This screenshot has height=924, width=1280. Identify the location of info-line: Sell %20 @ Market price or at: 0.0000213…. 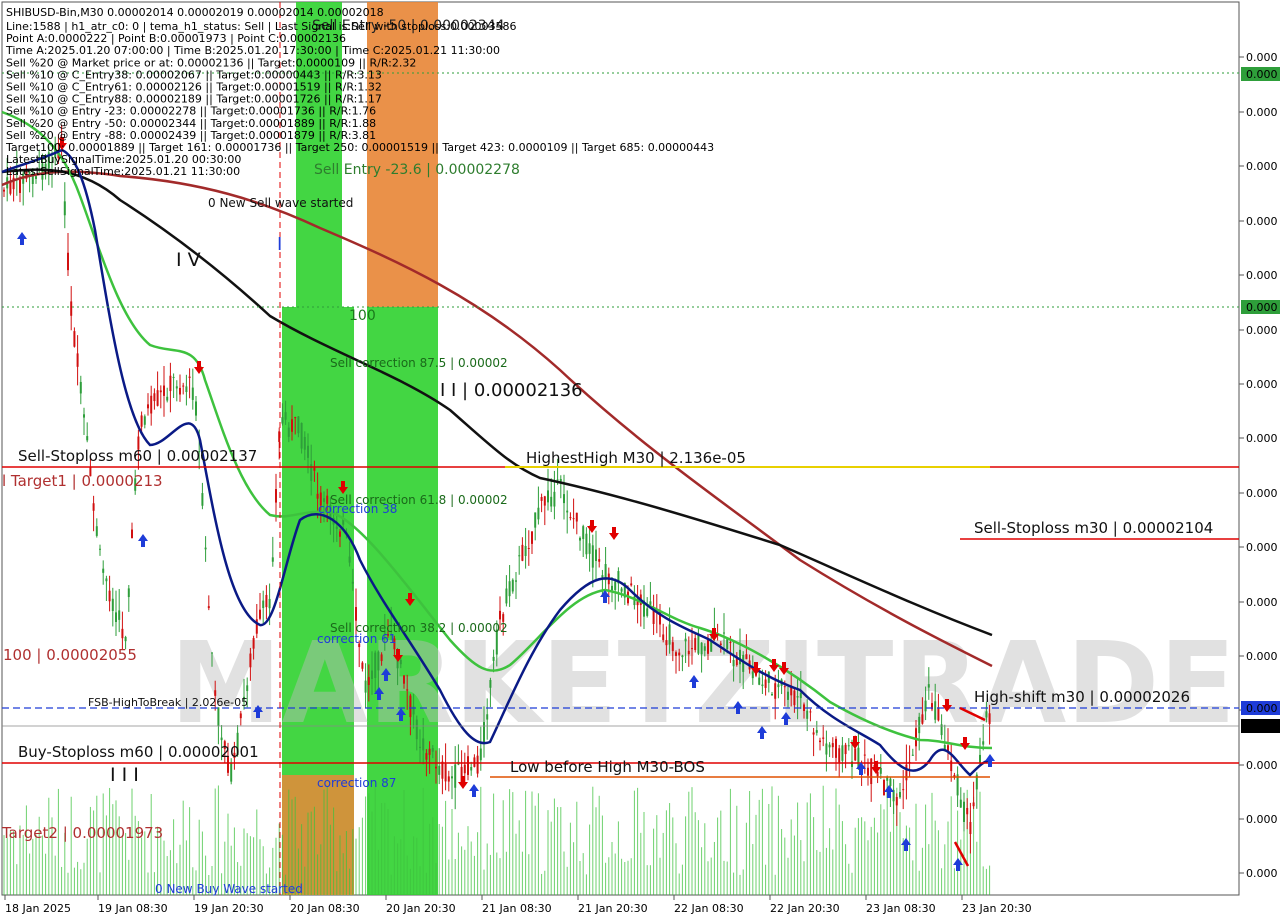
(211, 62).